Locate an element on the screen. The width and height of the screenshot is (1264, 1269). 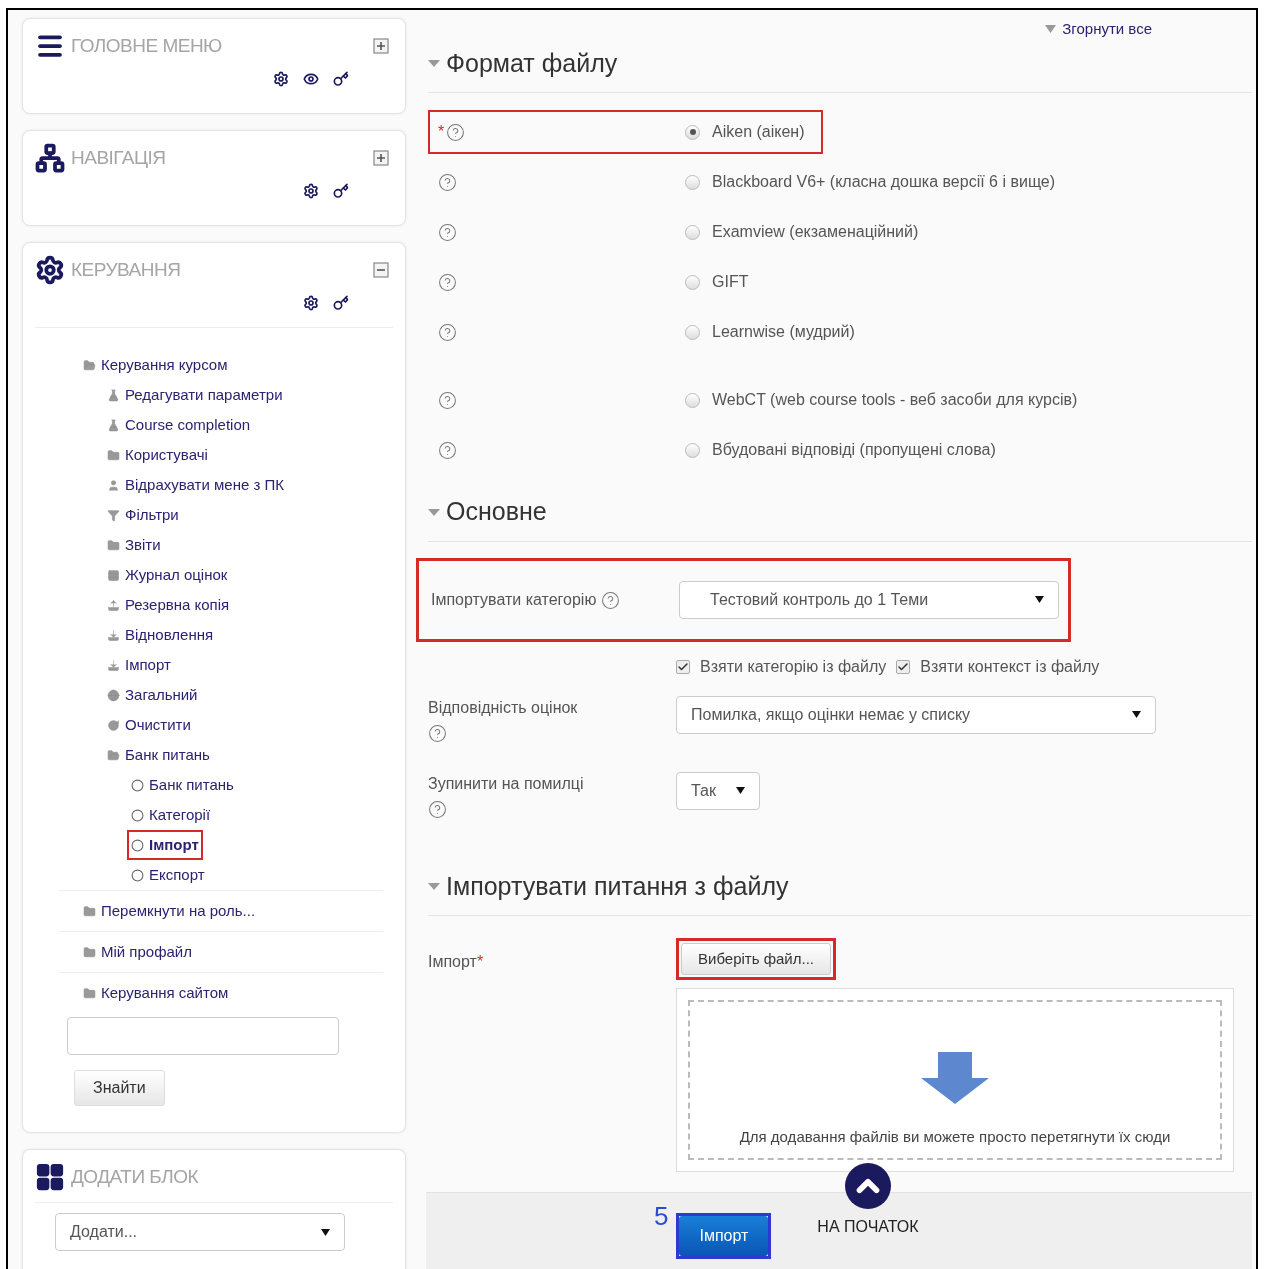
collapse-icon is located at coordinates (381, 270).